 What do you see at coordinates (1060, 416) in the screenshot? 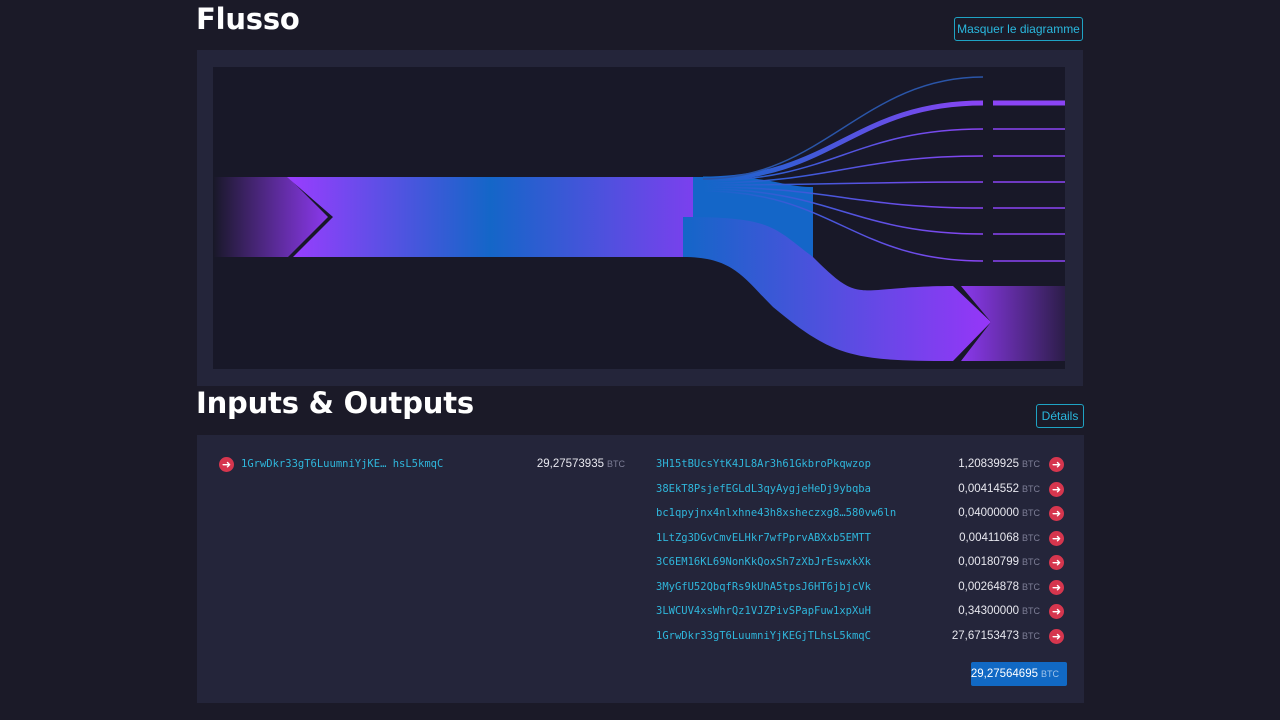
I see `details-button: Détails` at bounding box center [1060, 416].